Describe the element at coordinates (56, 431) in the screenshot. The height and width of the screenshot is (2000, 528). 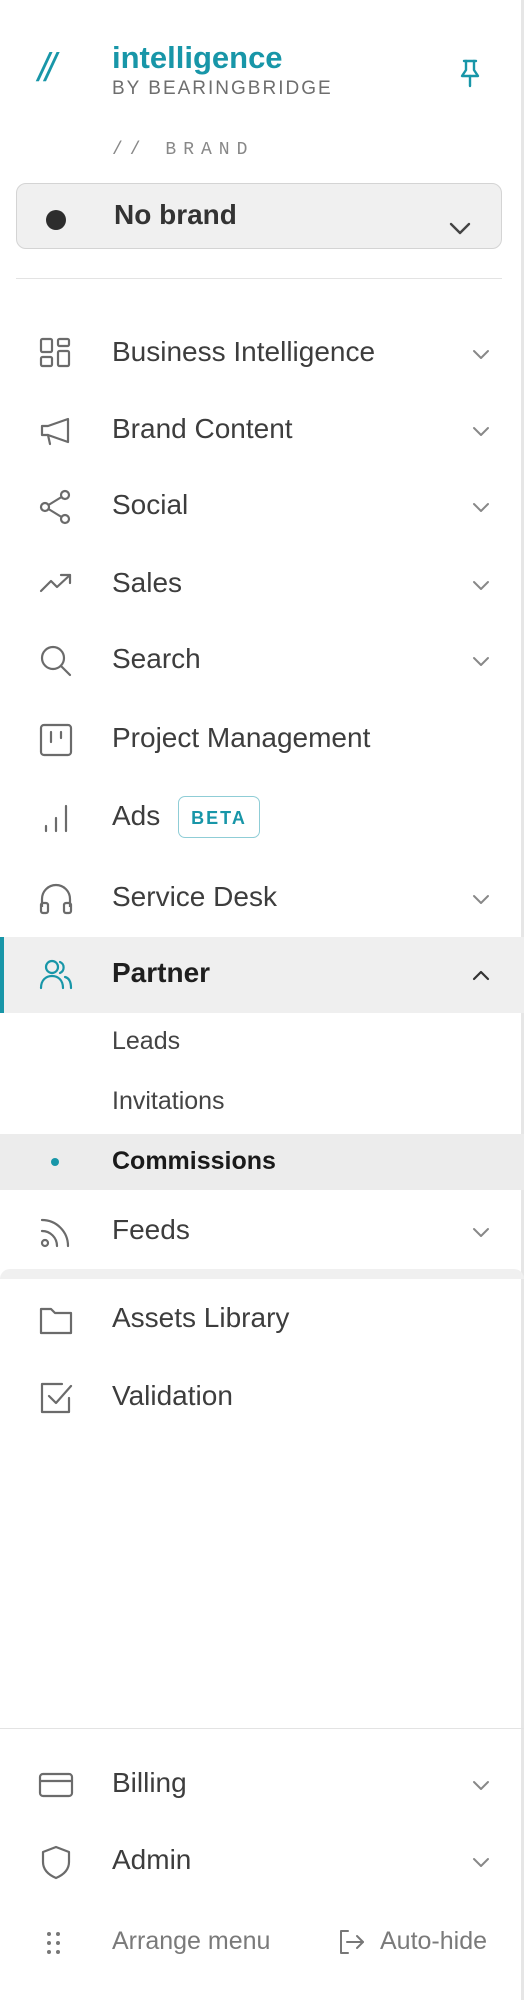
I see `megaphone-icon` at that location.